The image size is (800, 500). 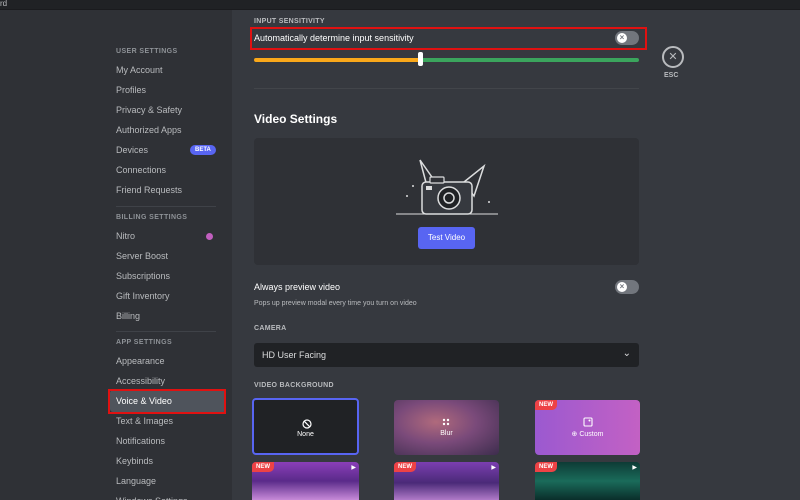 What do you see at coordinates (446, 88) in the screenshot?
I see `section-divider` at bounding box center [446, 88].